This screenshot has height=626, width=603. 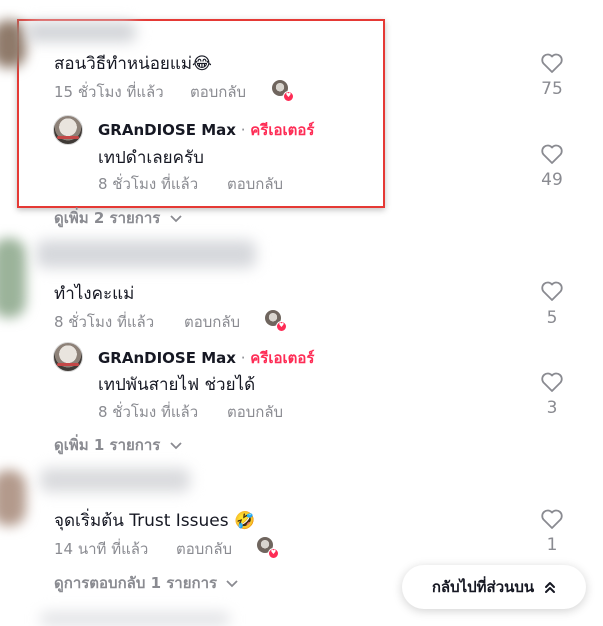 I want to click on view-more-replies: ดูการตอบกลับ 1 รายการ, so click(x=146, y=583).